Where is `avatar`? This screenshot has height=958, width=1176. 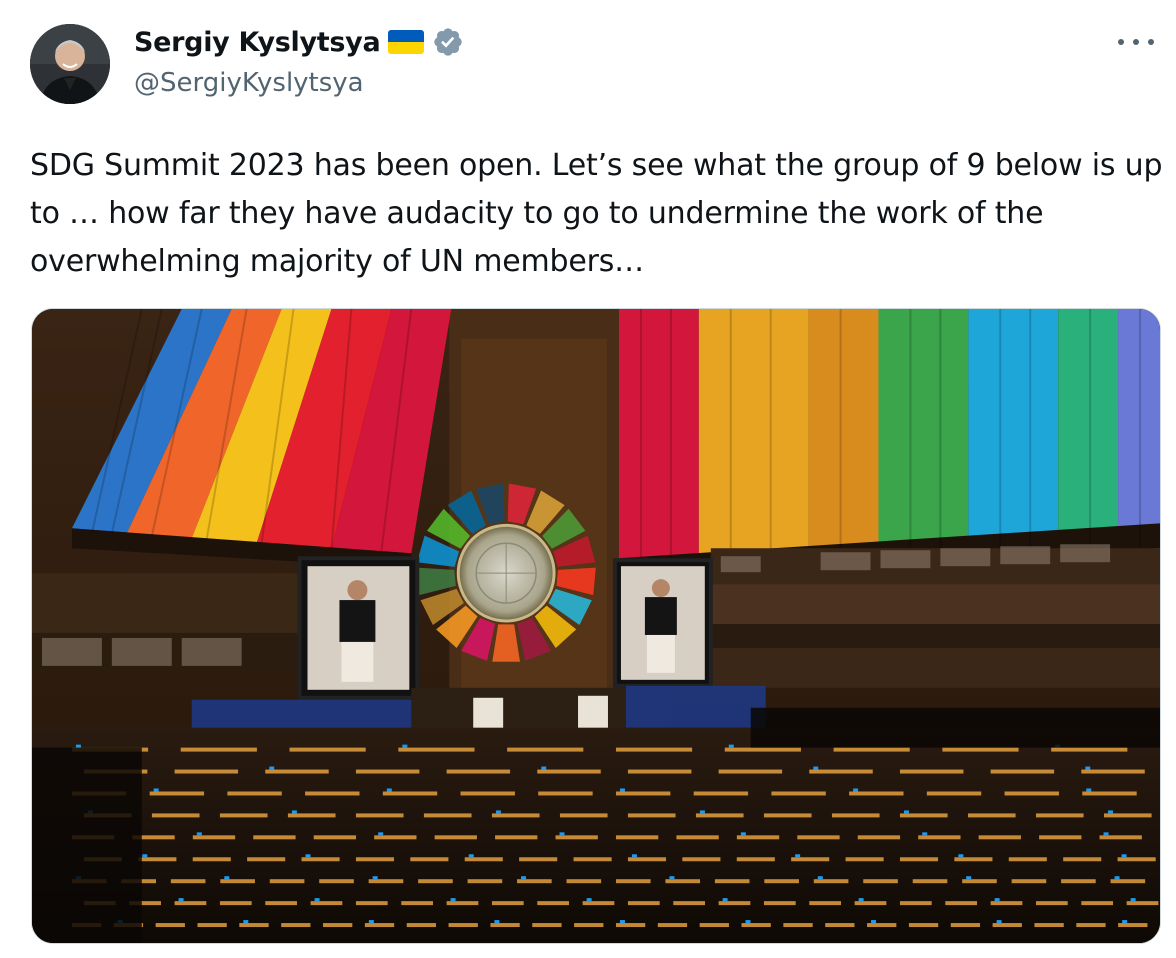
avatar is located at coordinates (70, 64).